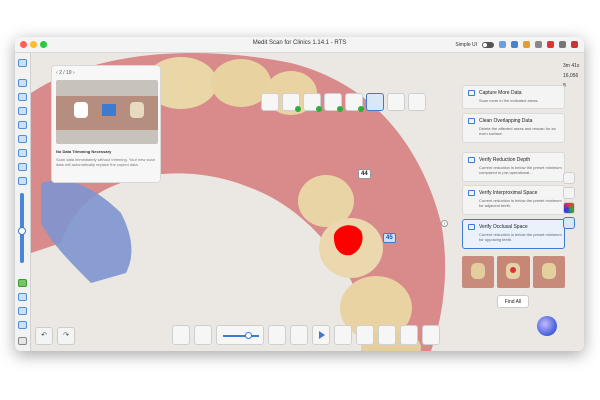 This screenshot has width=600, height=400. Describe the element at coordinates (571, 86) in the screenshot. I see `scan-number: 8` at that location.